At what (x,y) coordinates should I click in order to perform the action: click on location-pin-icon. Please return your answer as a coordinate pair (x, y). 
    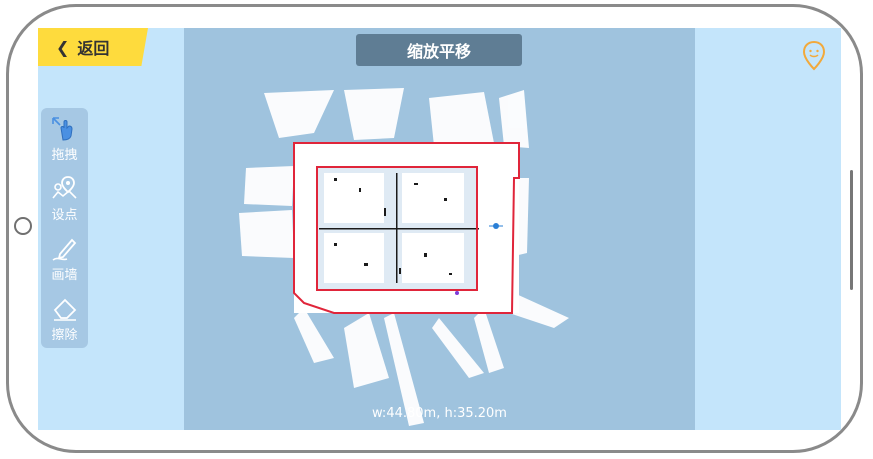
    Looking at the image, I should click on (814, 56).